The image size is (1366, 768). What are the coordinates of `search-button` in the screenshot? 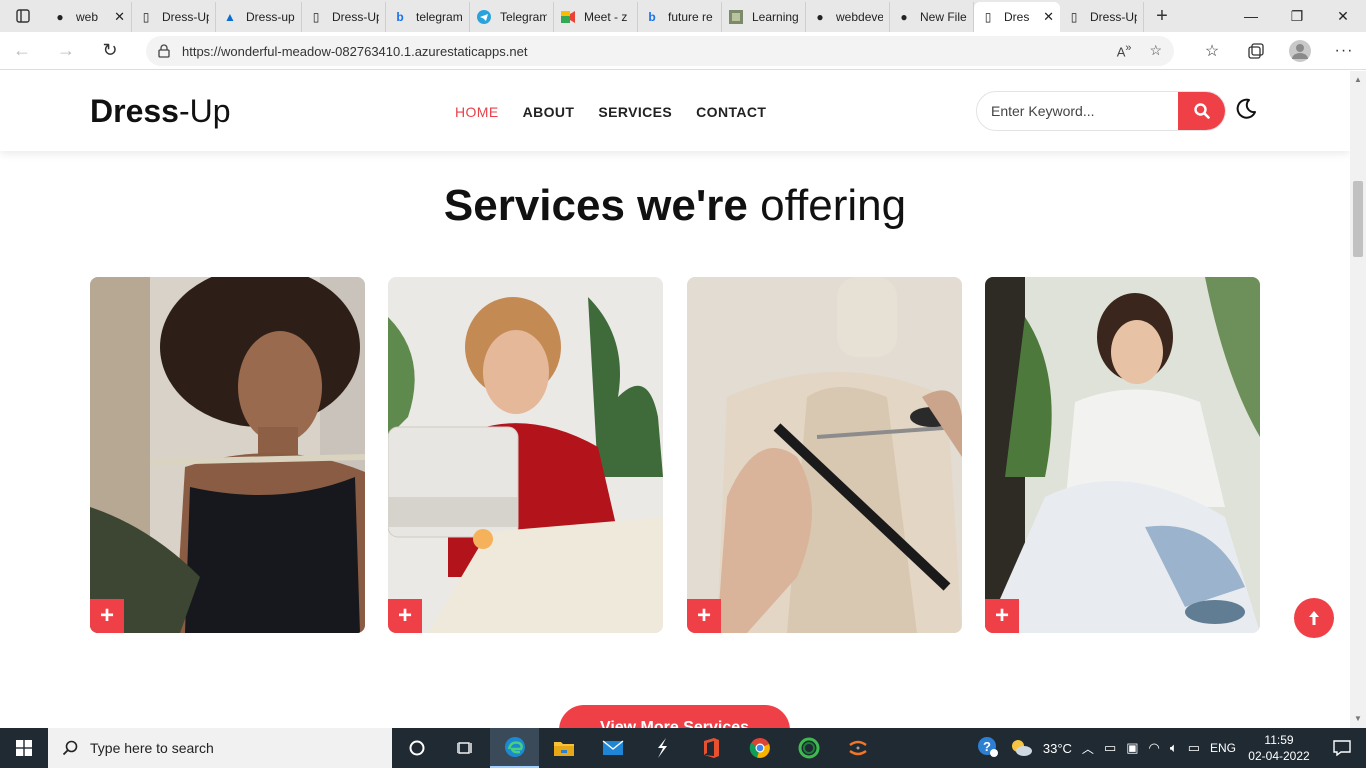 It's located at (1201, 111).